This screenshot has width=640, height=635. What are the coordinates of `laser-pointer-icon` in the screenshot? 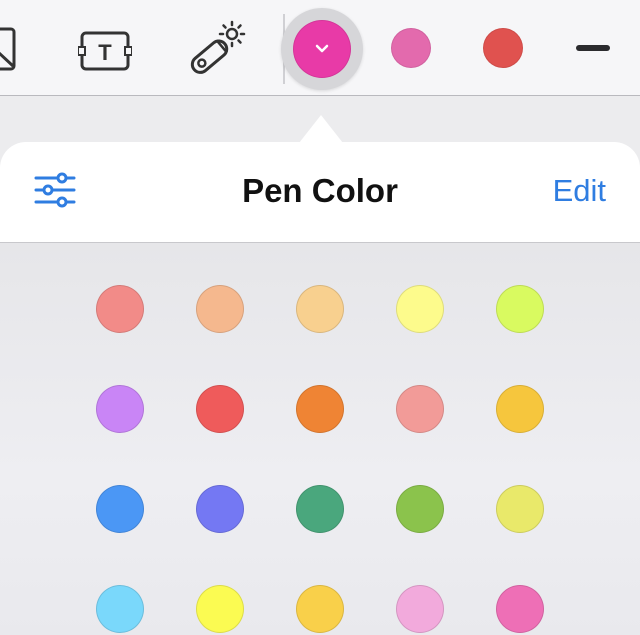 It's located at (218, 47).